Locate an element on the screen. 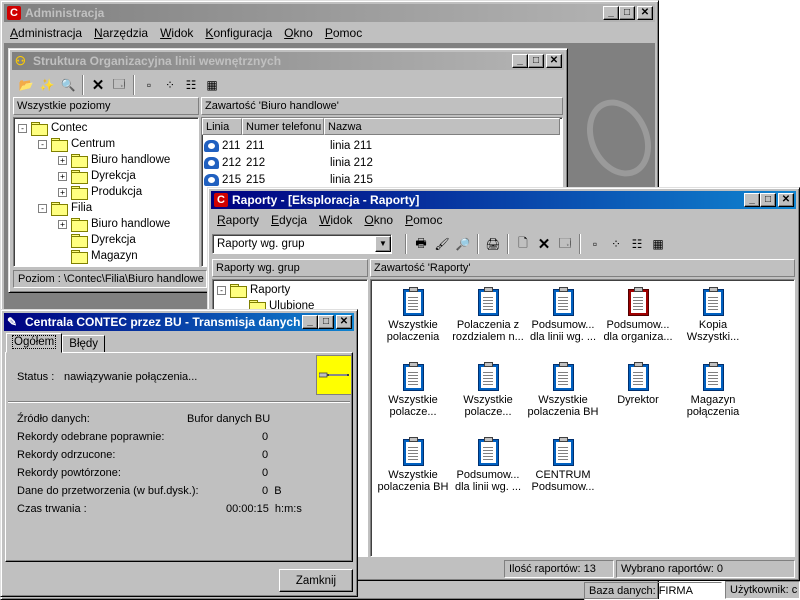  close-dialog-button: Zamknij is located at coordinates (316, 580).